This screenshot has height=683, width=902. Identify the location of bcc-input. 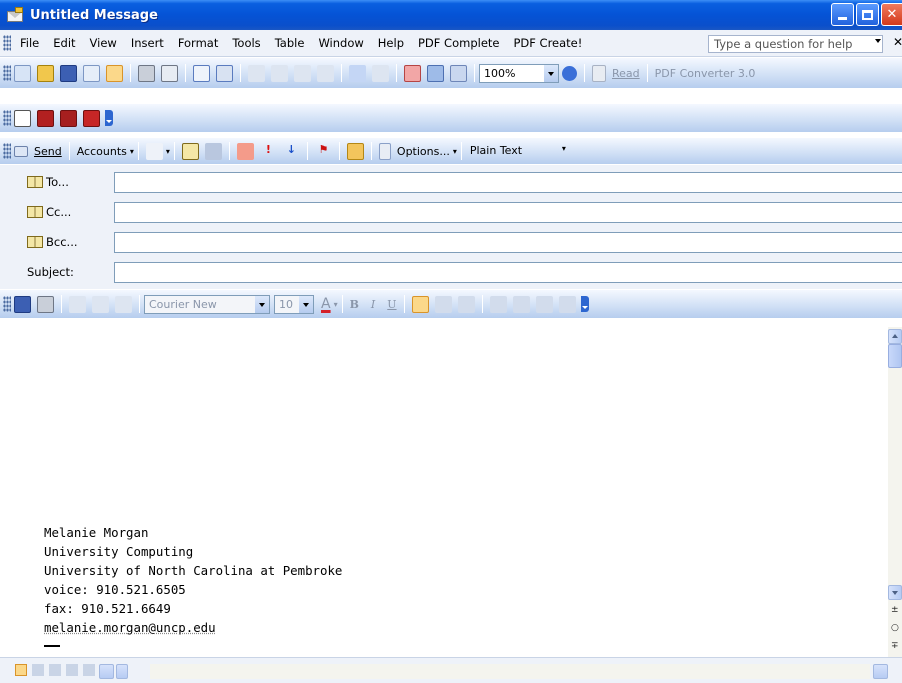
(508, 242).